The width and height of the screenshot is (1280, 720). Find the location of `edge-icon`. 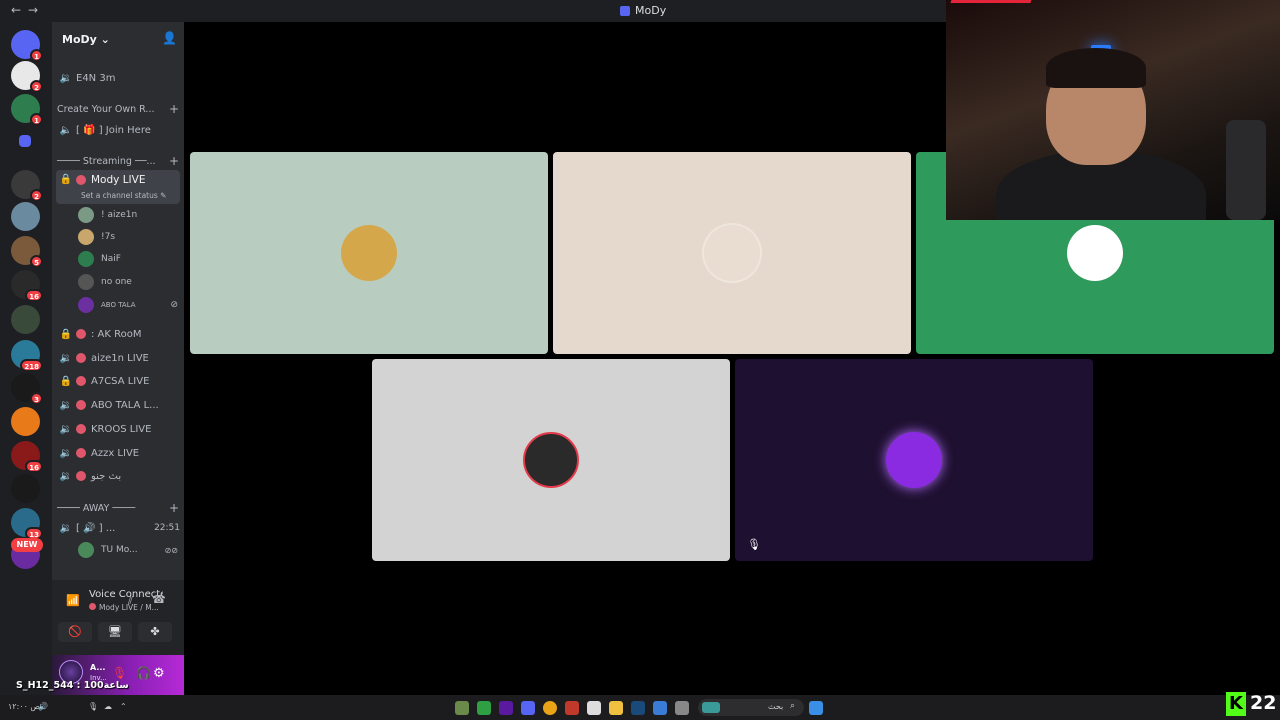

edge-icon is located at coordinates (660, 708).